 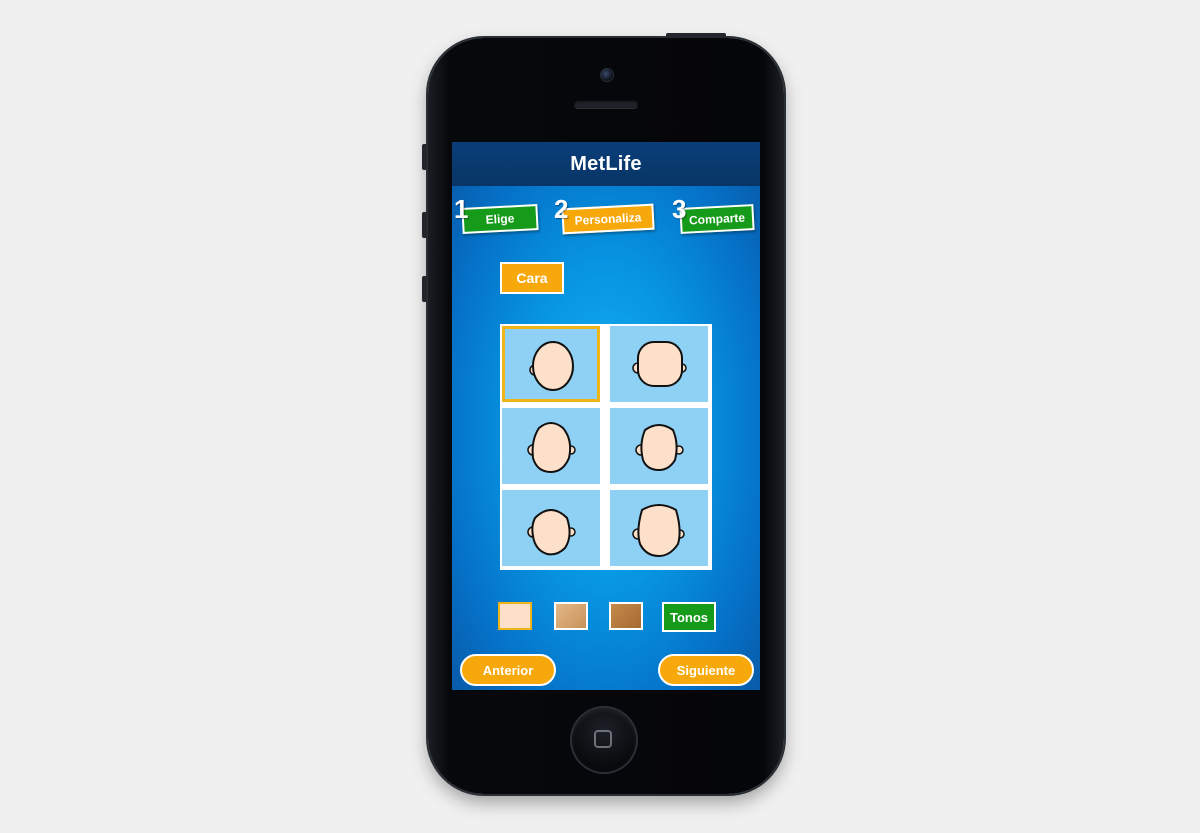 What do you see at coordinates (608, 219) in the screenshot?
I see `step-2-label: Personaliza` at bounding box center [608, 219].